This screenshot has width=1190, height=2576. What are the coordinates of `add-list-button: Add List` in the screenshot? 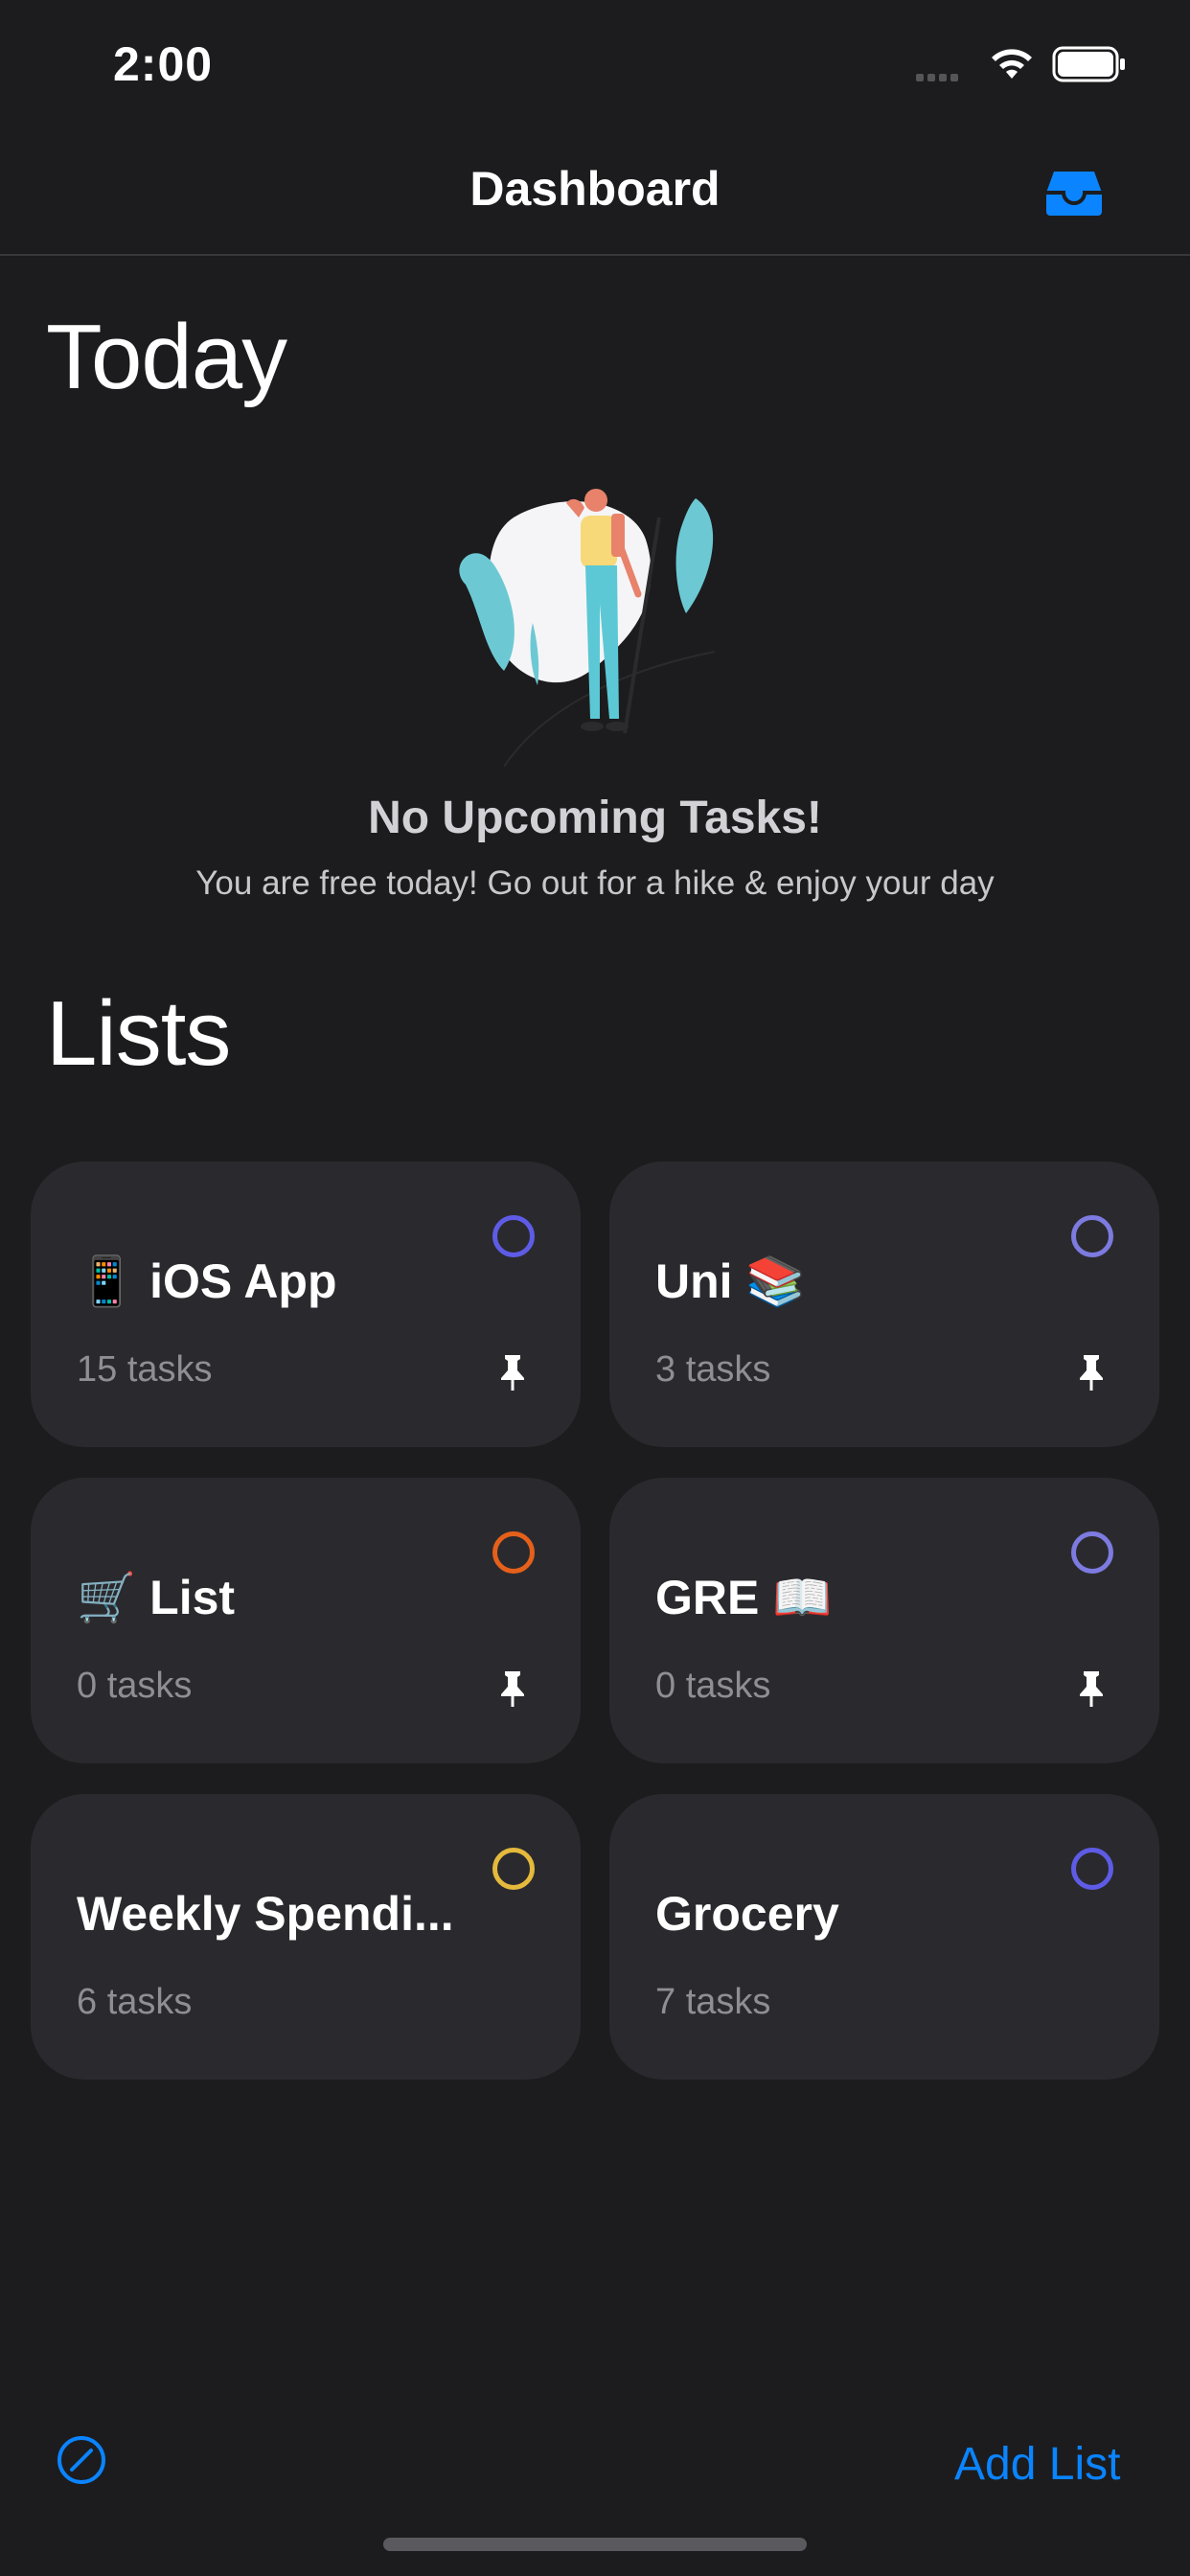 It's located at (1037, 2464).